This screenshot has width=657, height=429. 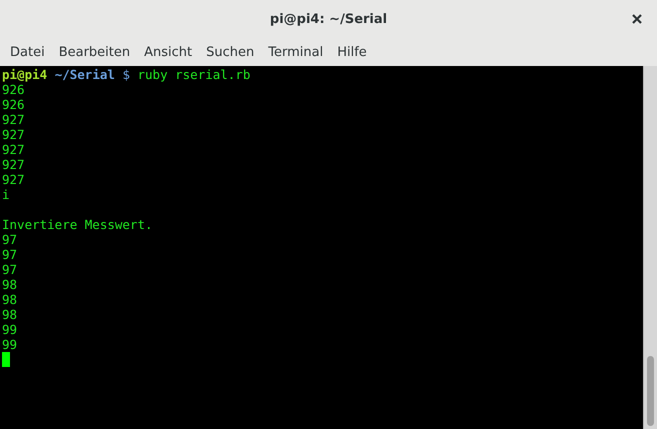 What do you see at coordinates (637, 19) in the screenshot?
I see `close-icon` at bounding box center [637, 19].